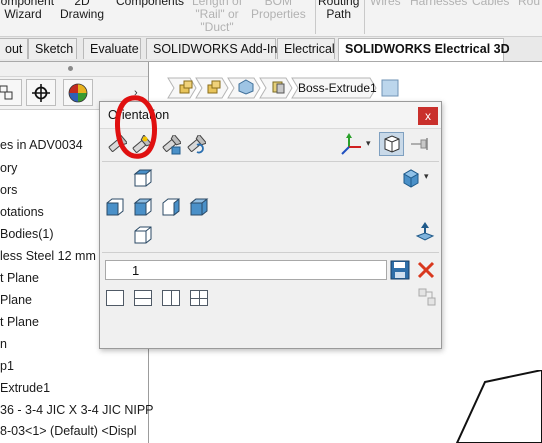  What do you see at coordinates (246, 270) in the screenshot?
I see `view-name-input` at bounding box center [246, 270].